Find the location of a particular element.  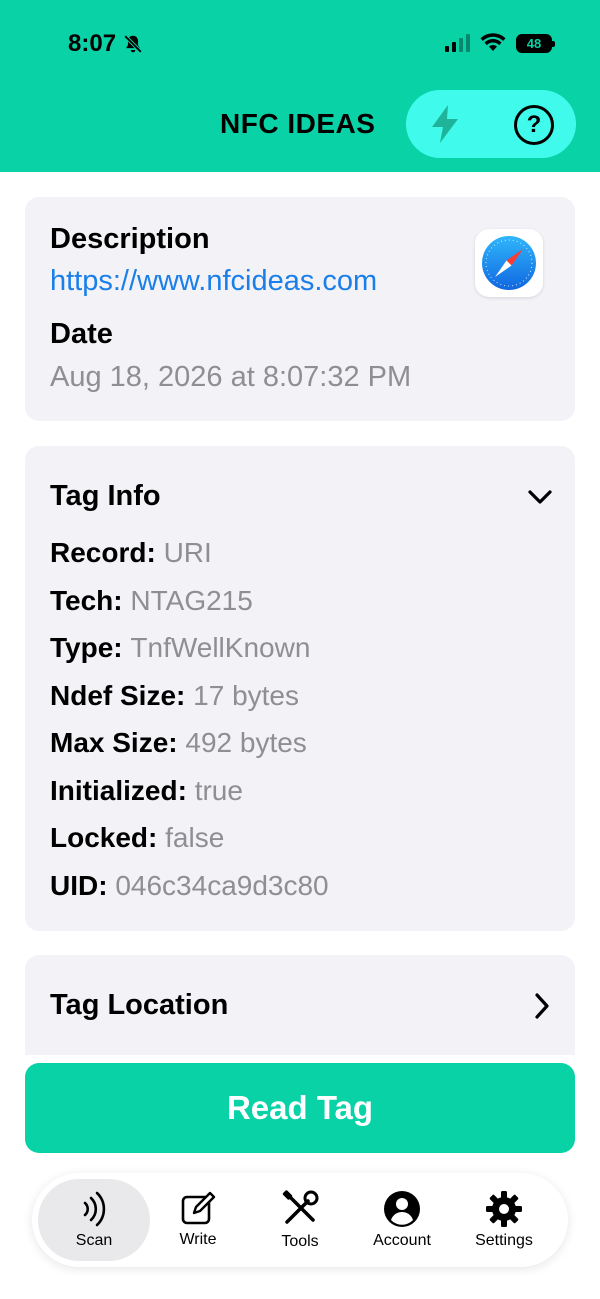

tab-bar: Scan Write Tools Account Settings is located at coordinates (300, 1220).